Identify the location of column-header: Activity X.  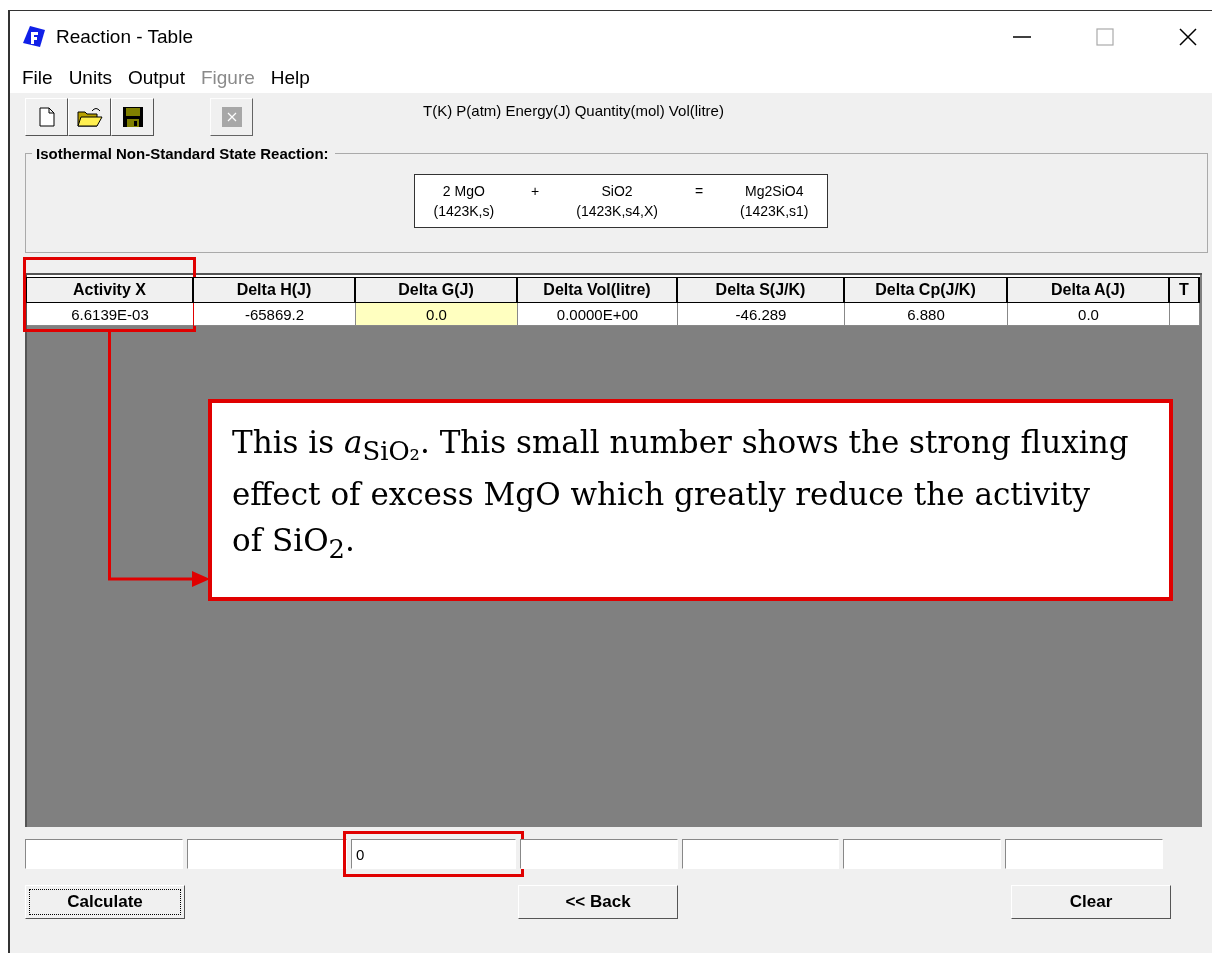
(110, 290).